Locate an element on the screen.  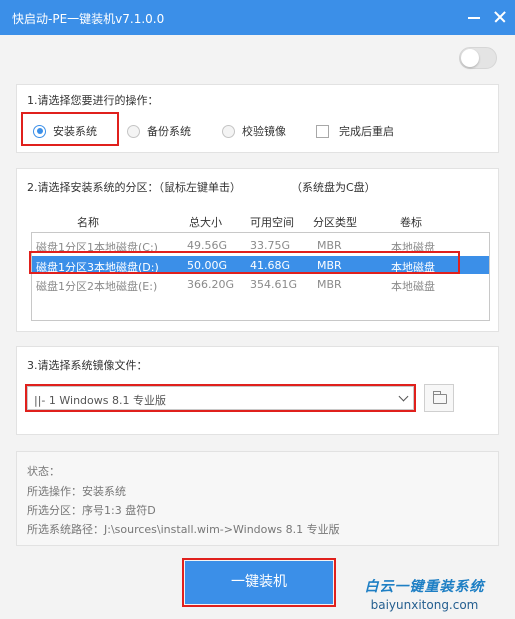
window-title: 快启动-PE一键装机v7.1.0.0 is located at coordinates (88, 19).